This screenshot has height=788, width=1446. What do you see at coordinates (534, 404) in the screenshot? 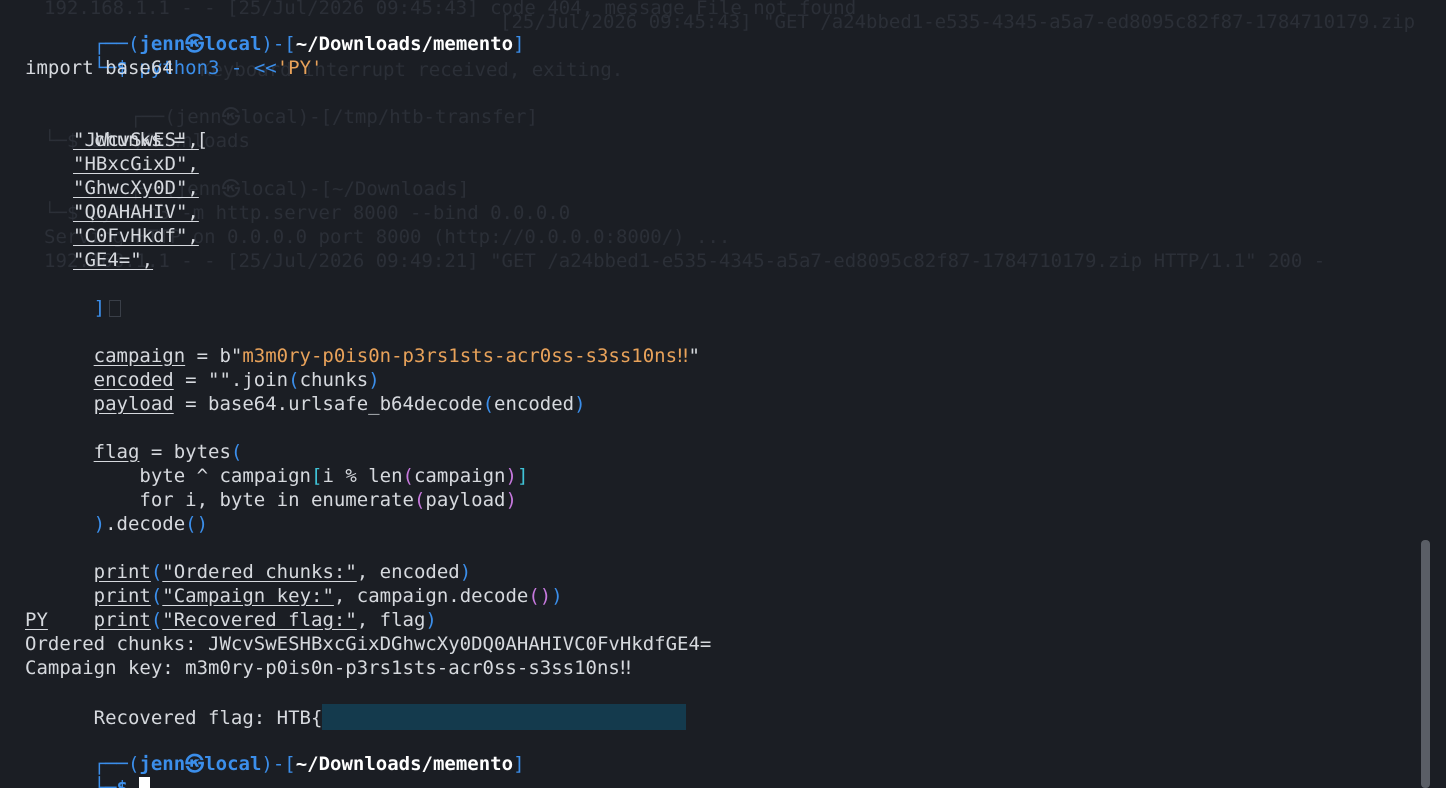
I see `code-fragment: encoded` at bounding box center [534, 404].